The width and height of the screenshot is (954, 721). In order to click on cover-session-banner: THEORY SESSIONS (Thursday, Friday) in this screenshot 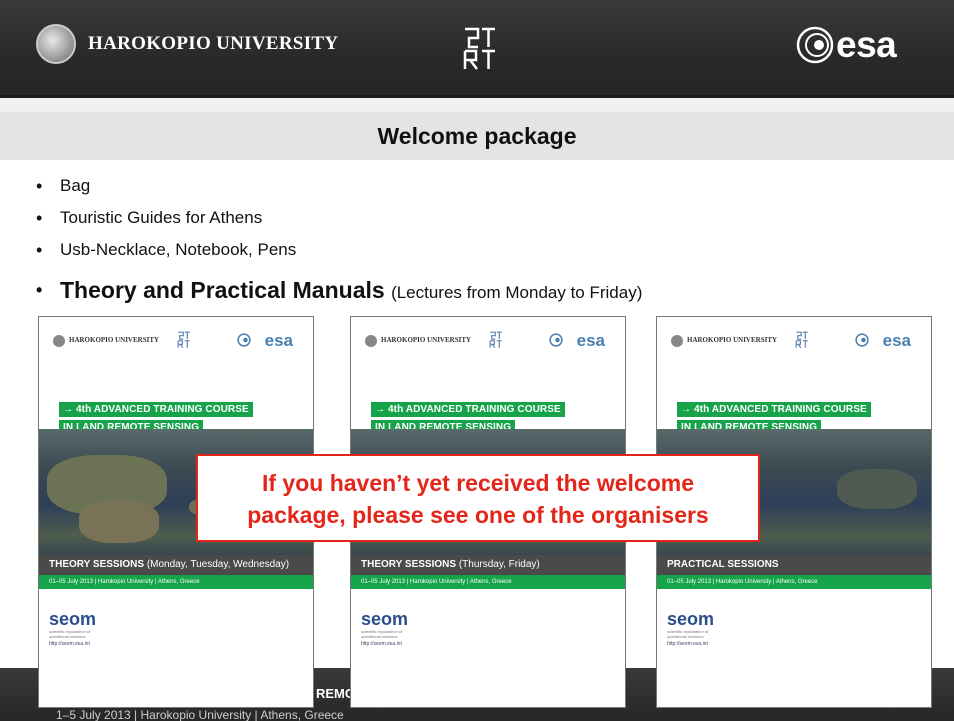, I will do `click(488, 565)`.